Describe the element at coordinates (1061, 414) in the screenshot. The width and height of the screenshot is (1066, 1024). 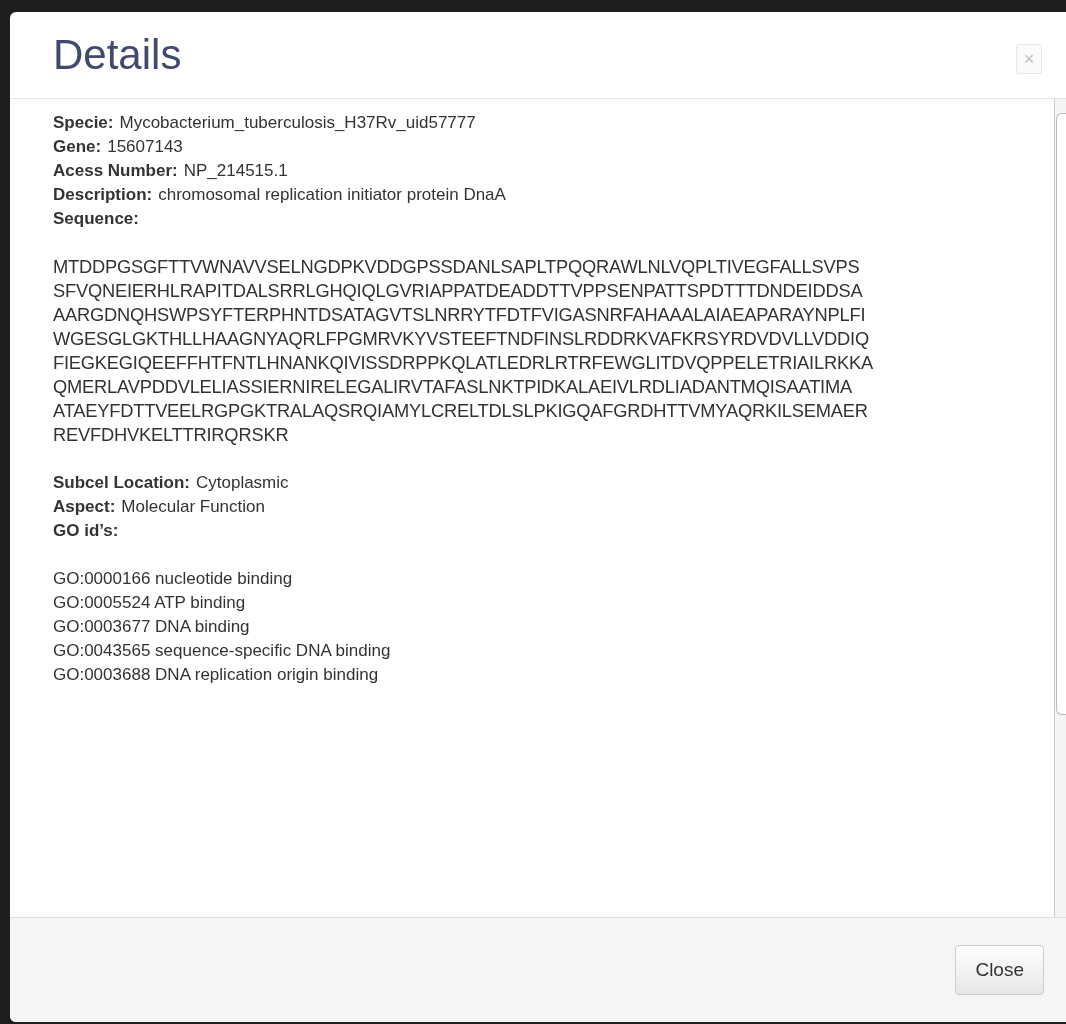
I see `scrollbar-thumb` at that location.